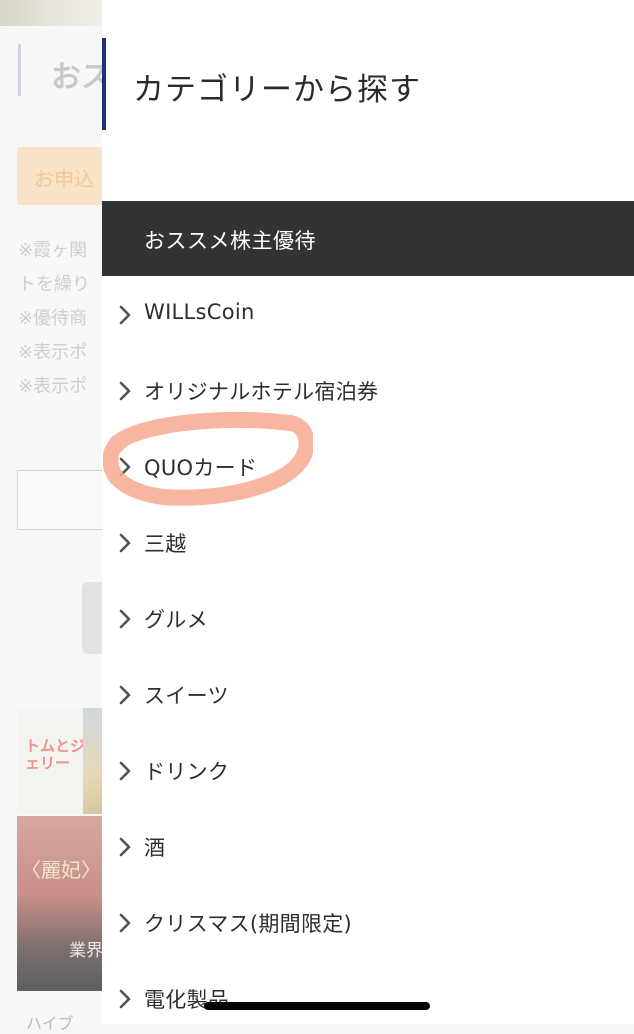 The height and width of the screenshot is (1034, 634). What do you see at coordinates (50, 1023) in the screenshot?
I see `background-bottom-text: ハイブ` at bounding box center [50, 1023].